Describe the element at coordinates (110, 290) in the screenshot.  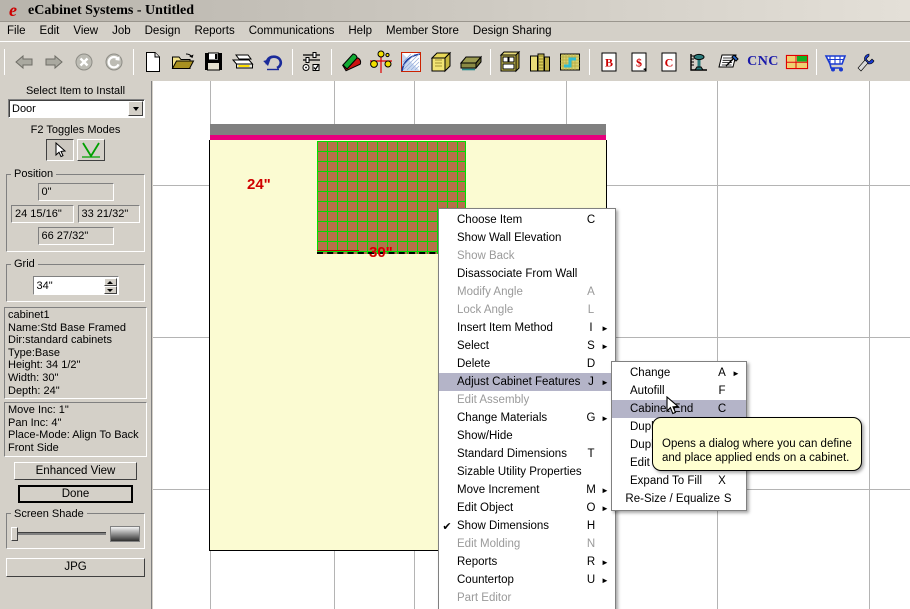
I see `spin-down-icon` at that location.